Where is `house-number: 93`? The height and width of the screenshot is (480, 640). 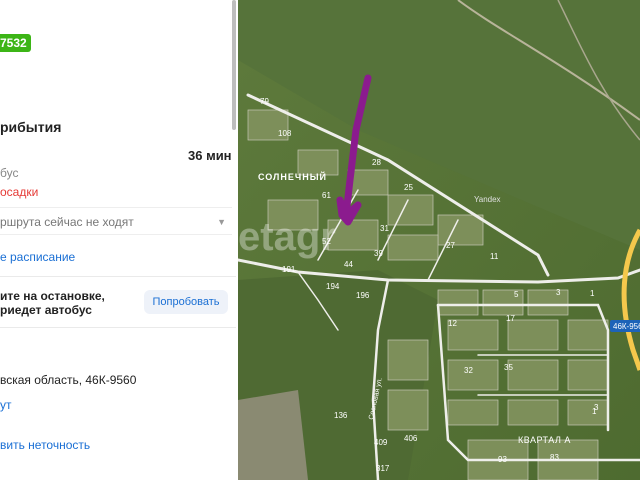
house-number: 93 is located at coordinates (502, 459).